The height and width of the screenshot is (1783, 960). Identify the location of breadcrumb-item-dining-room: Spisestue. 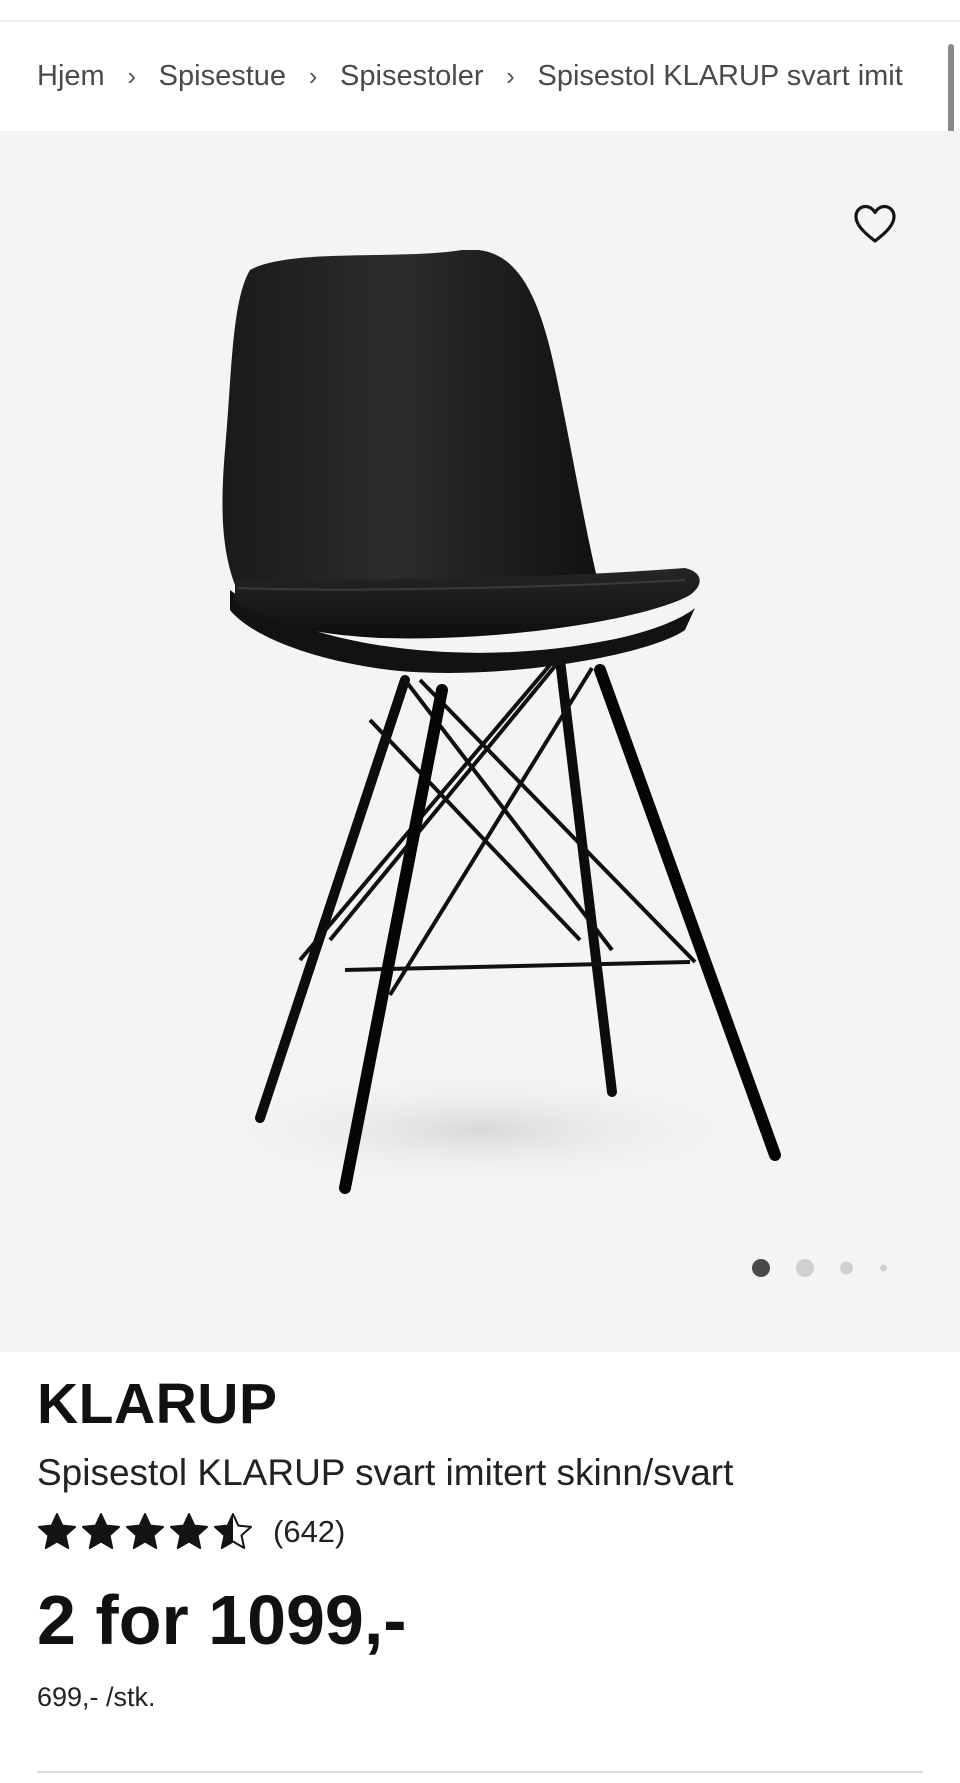
(222, 76).